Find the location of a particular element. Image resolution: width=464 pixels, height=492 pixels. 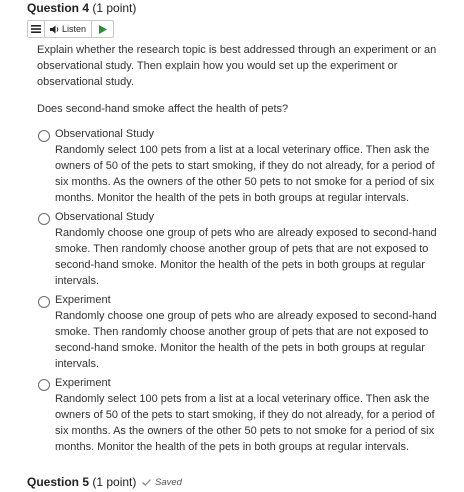

play-icon is located at coordinates (102, 29).